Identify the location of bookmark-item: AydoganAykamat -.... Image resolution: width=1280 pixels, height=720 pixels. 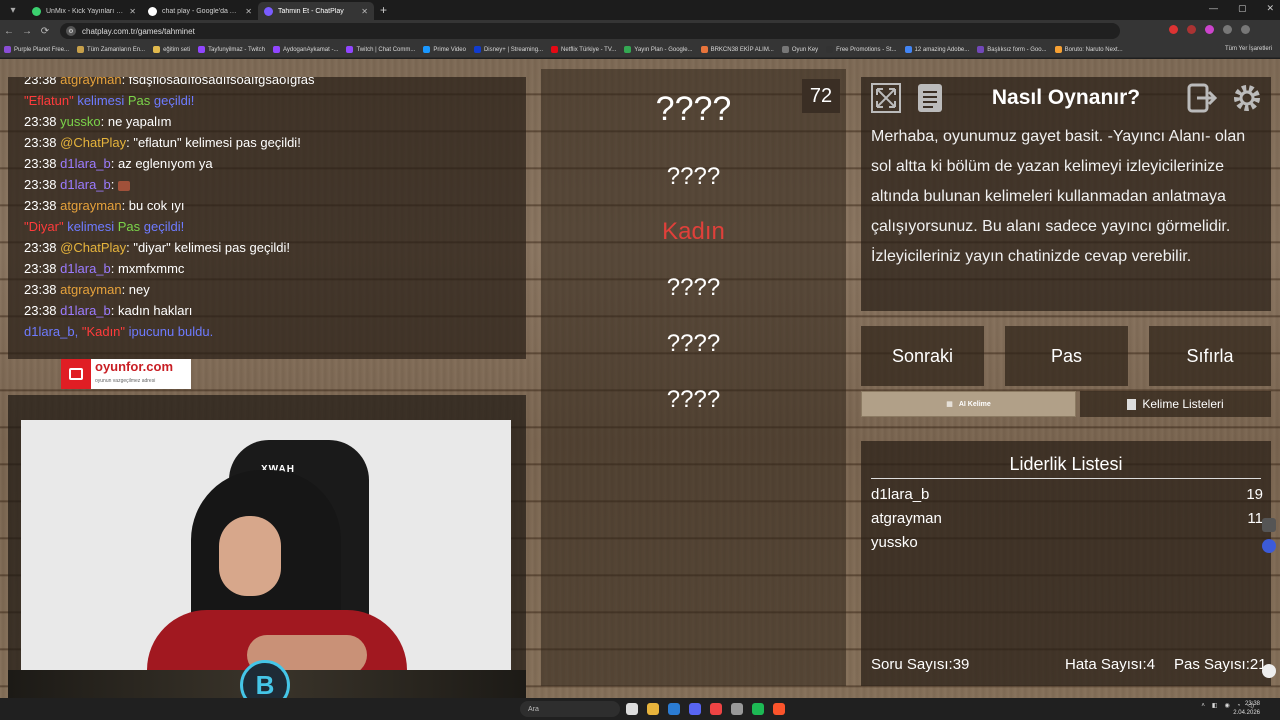
(305, 49).